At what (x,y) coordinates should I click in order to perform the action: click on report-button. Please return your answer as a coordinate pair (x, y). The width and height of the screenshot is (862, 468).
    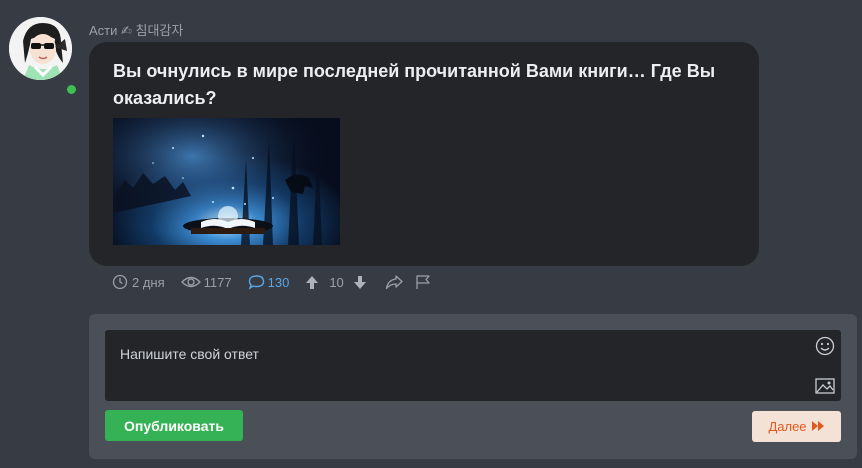
    Looking at the image, I should click on (423, 282).